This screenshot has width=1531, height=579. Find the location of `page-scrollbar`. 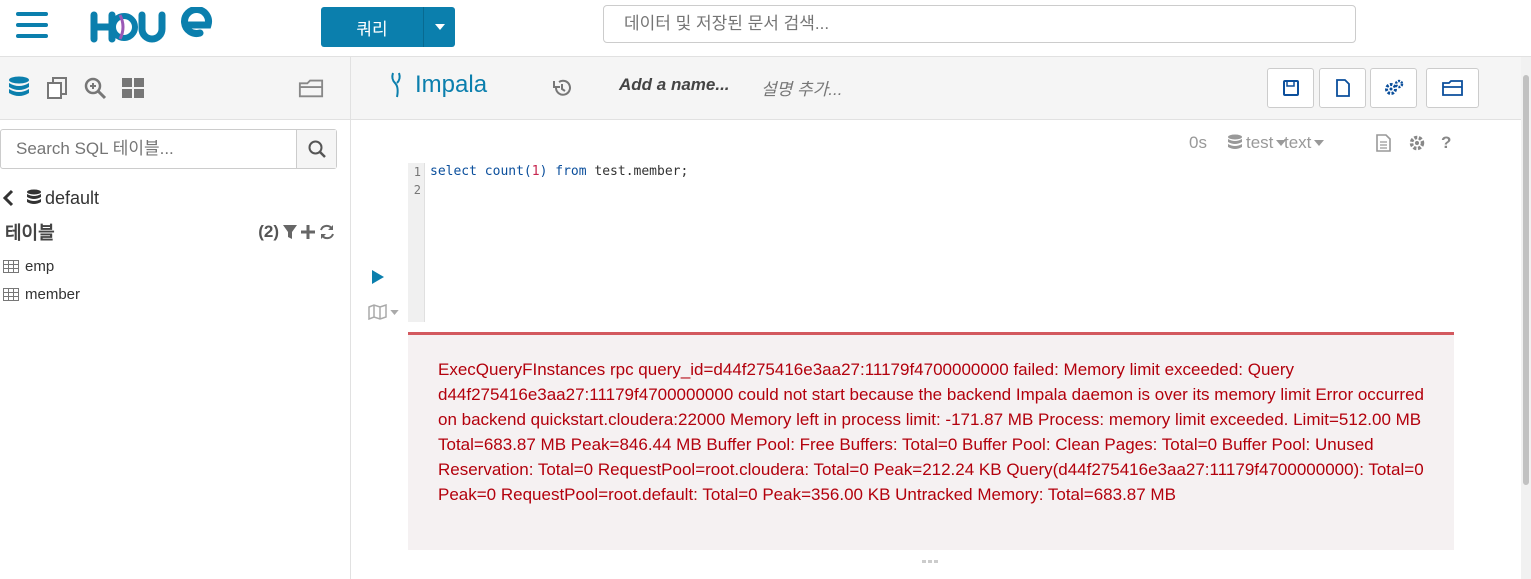

page-scrollbar is located at coordinates (1526, 318).